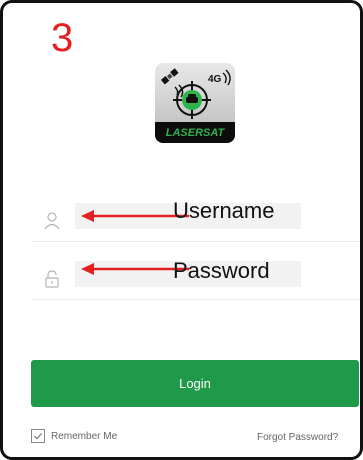  I want to click on user-icon, so click(52, 221).